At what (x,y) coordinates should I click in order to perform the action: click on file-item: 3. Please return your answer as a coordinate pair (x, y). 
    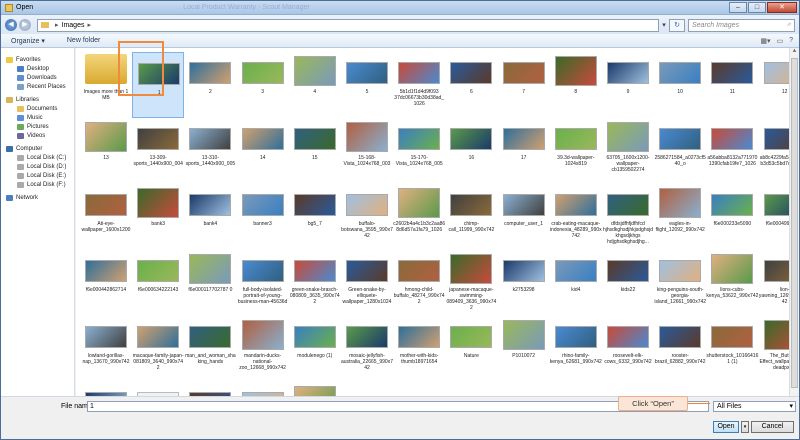
    Looking at the image, I should click on (263, 85).